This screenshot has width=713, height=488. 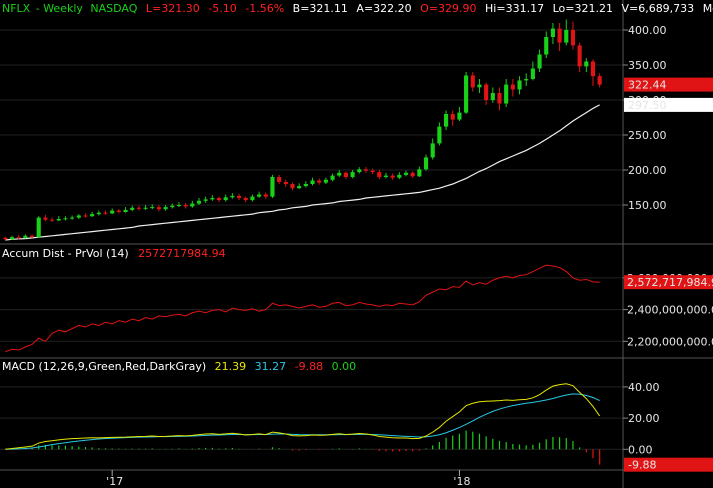 I want to click on sma-label: 297.50, so click(x=647, y=105).